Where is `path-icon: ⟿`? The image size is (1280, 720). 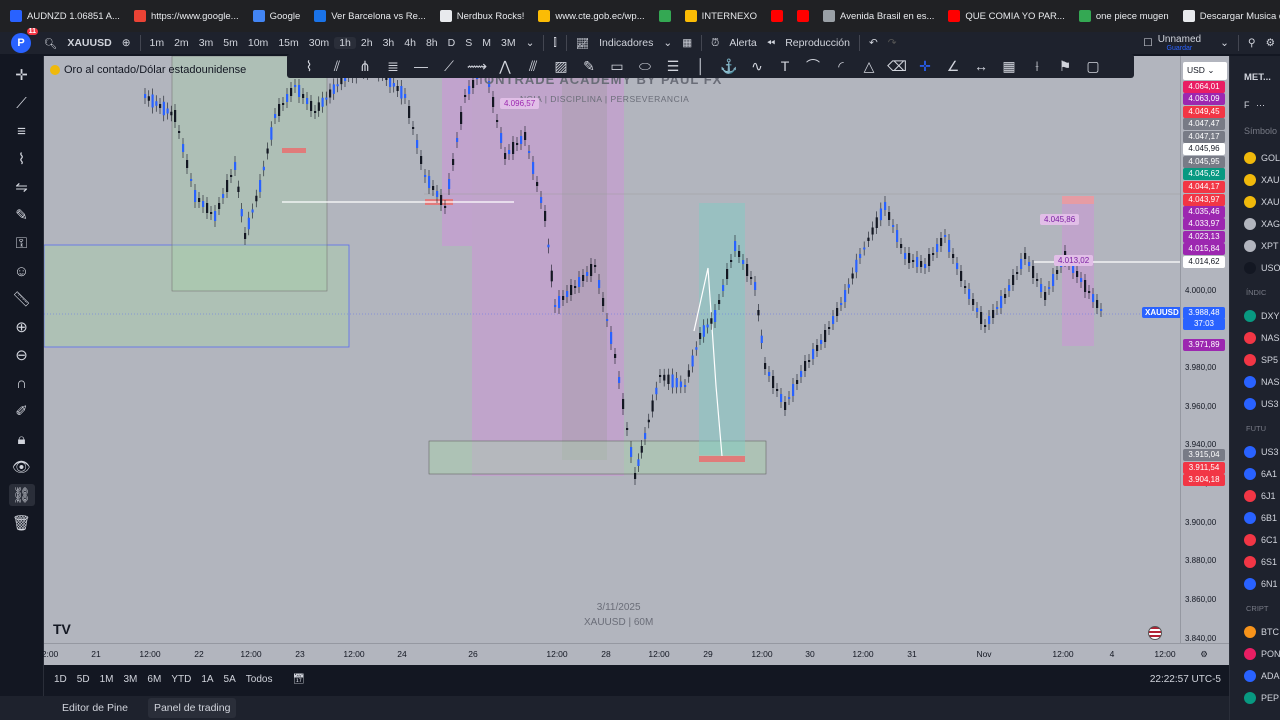 path-icon: ⟿ is located at coordinates (477, 66).